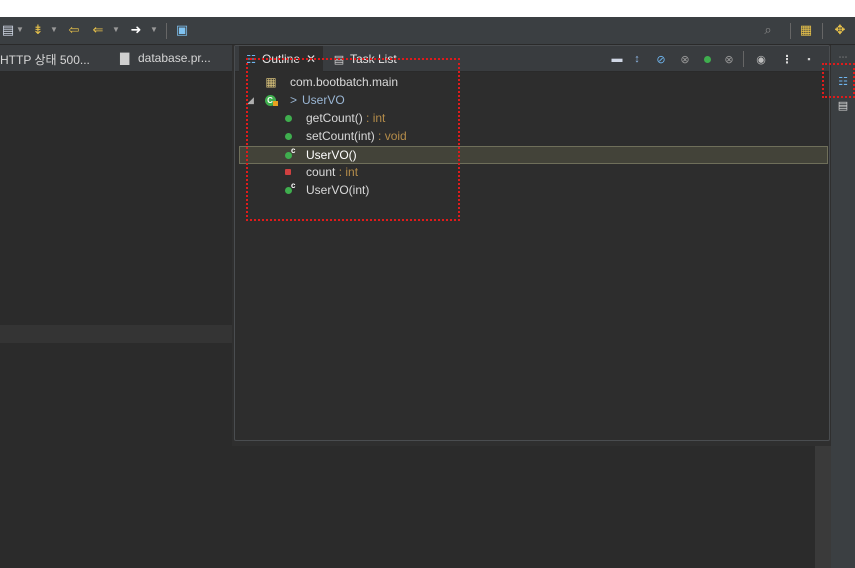 Image resolution: width=855 pixels, height=568 pixels. What do you see at coordinates (743, 59) in the screenshot?
I see `view-toolbar-separator` at bounding box center [743, 59].